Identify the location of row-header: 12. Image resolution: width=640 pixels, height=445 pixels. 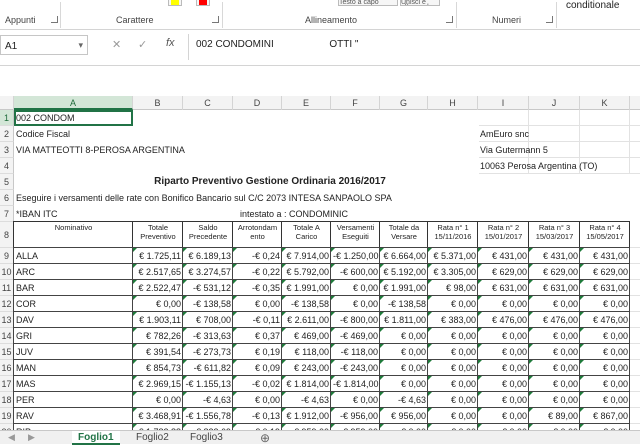
(7, 304).